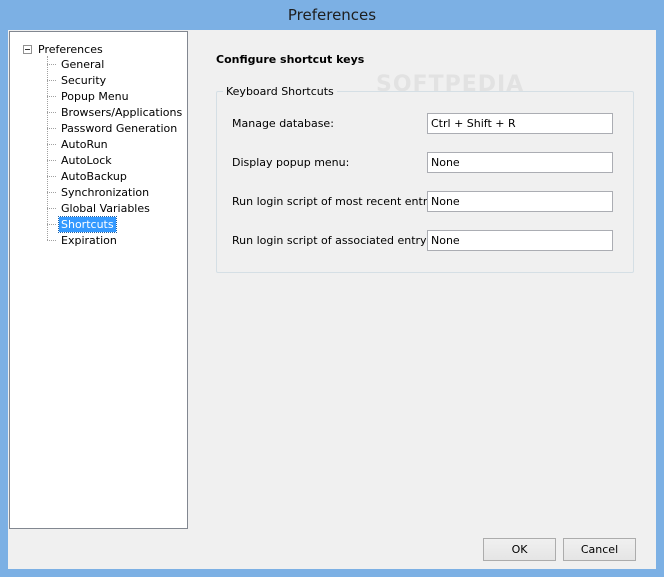 This screenshot has width=664, height=577. What do you see at coordinates (115, 64) in the screenshot?
I see `tree-item-general: General` at bounding box center [115, 64].